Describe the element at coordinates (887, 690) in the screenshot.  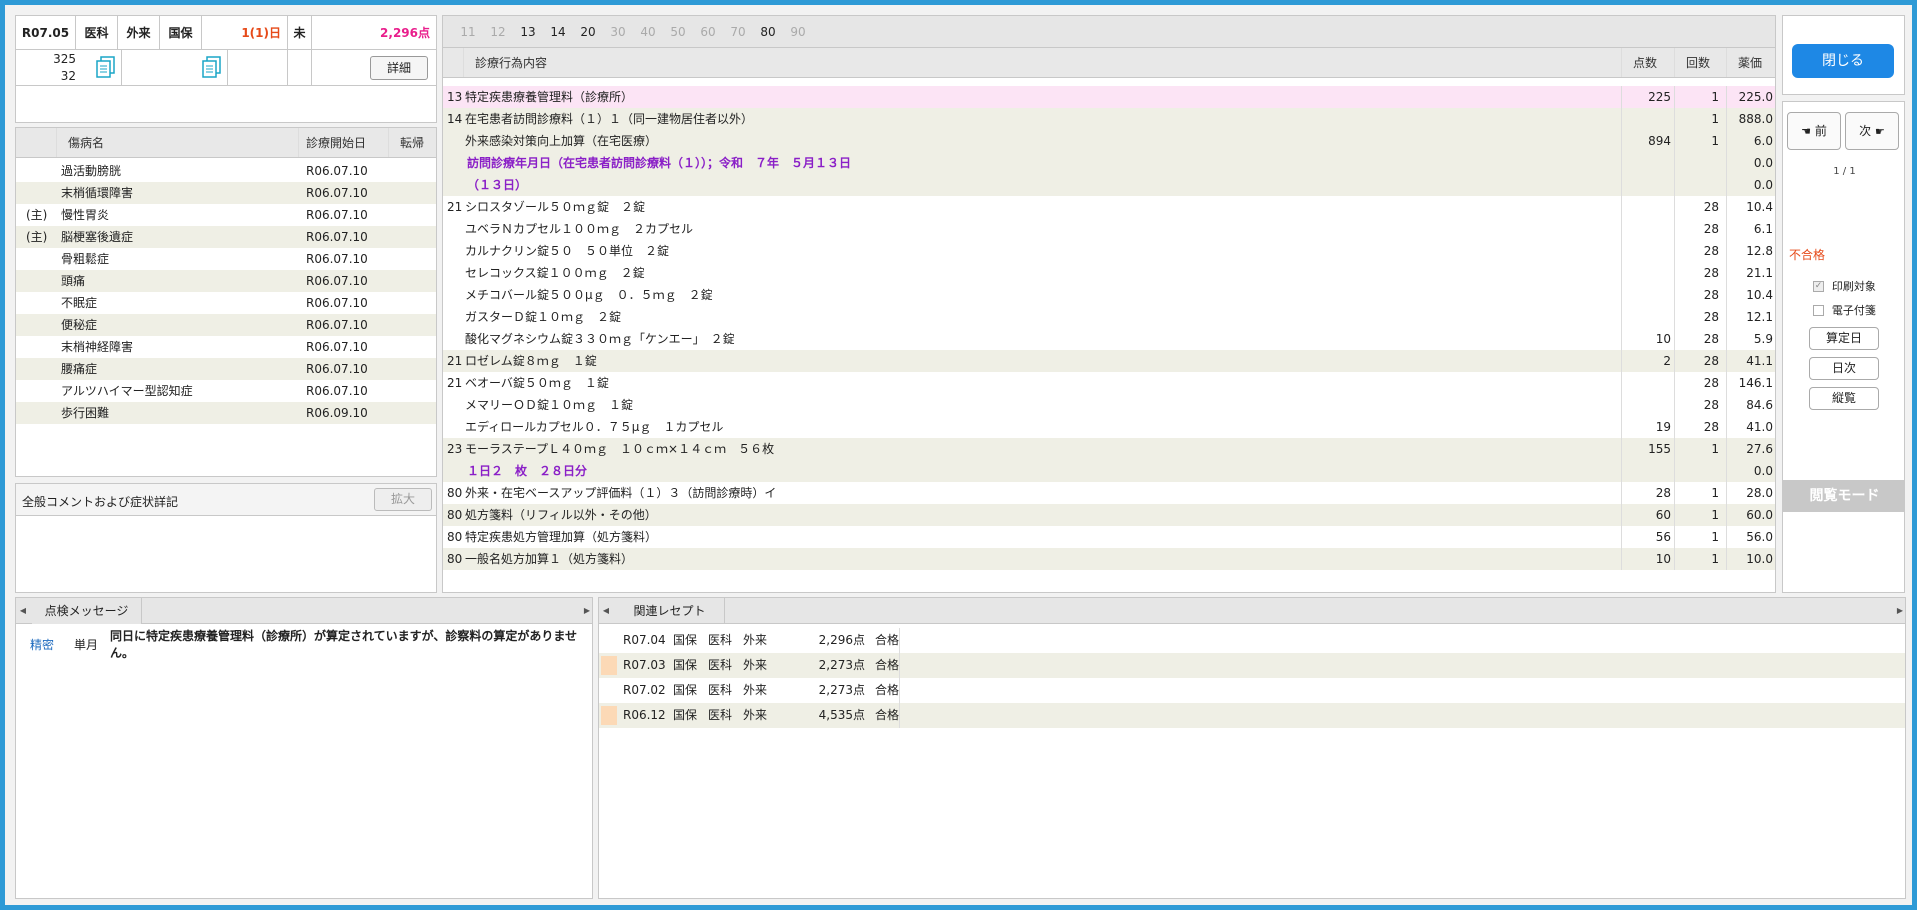
I see `related-result: 合格` at that location.